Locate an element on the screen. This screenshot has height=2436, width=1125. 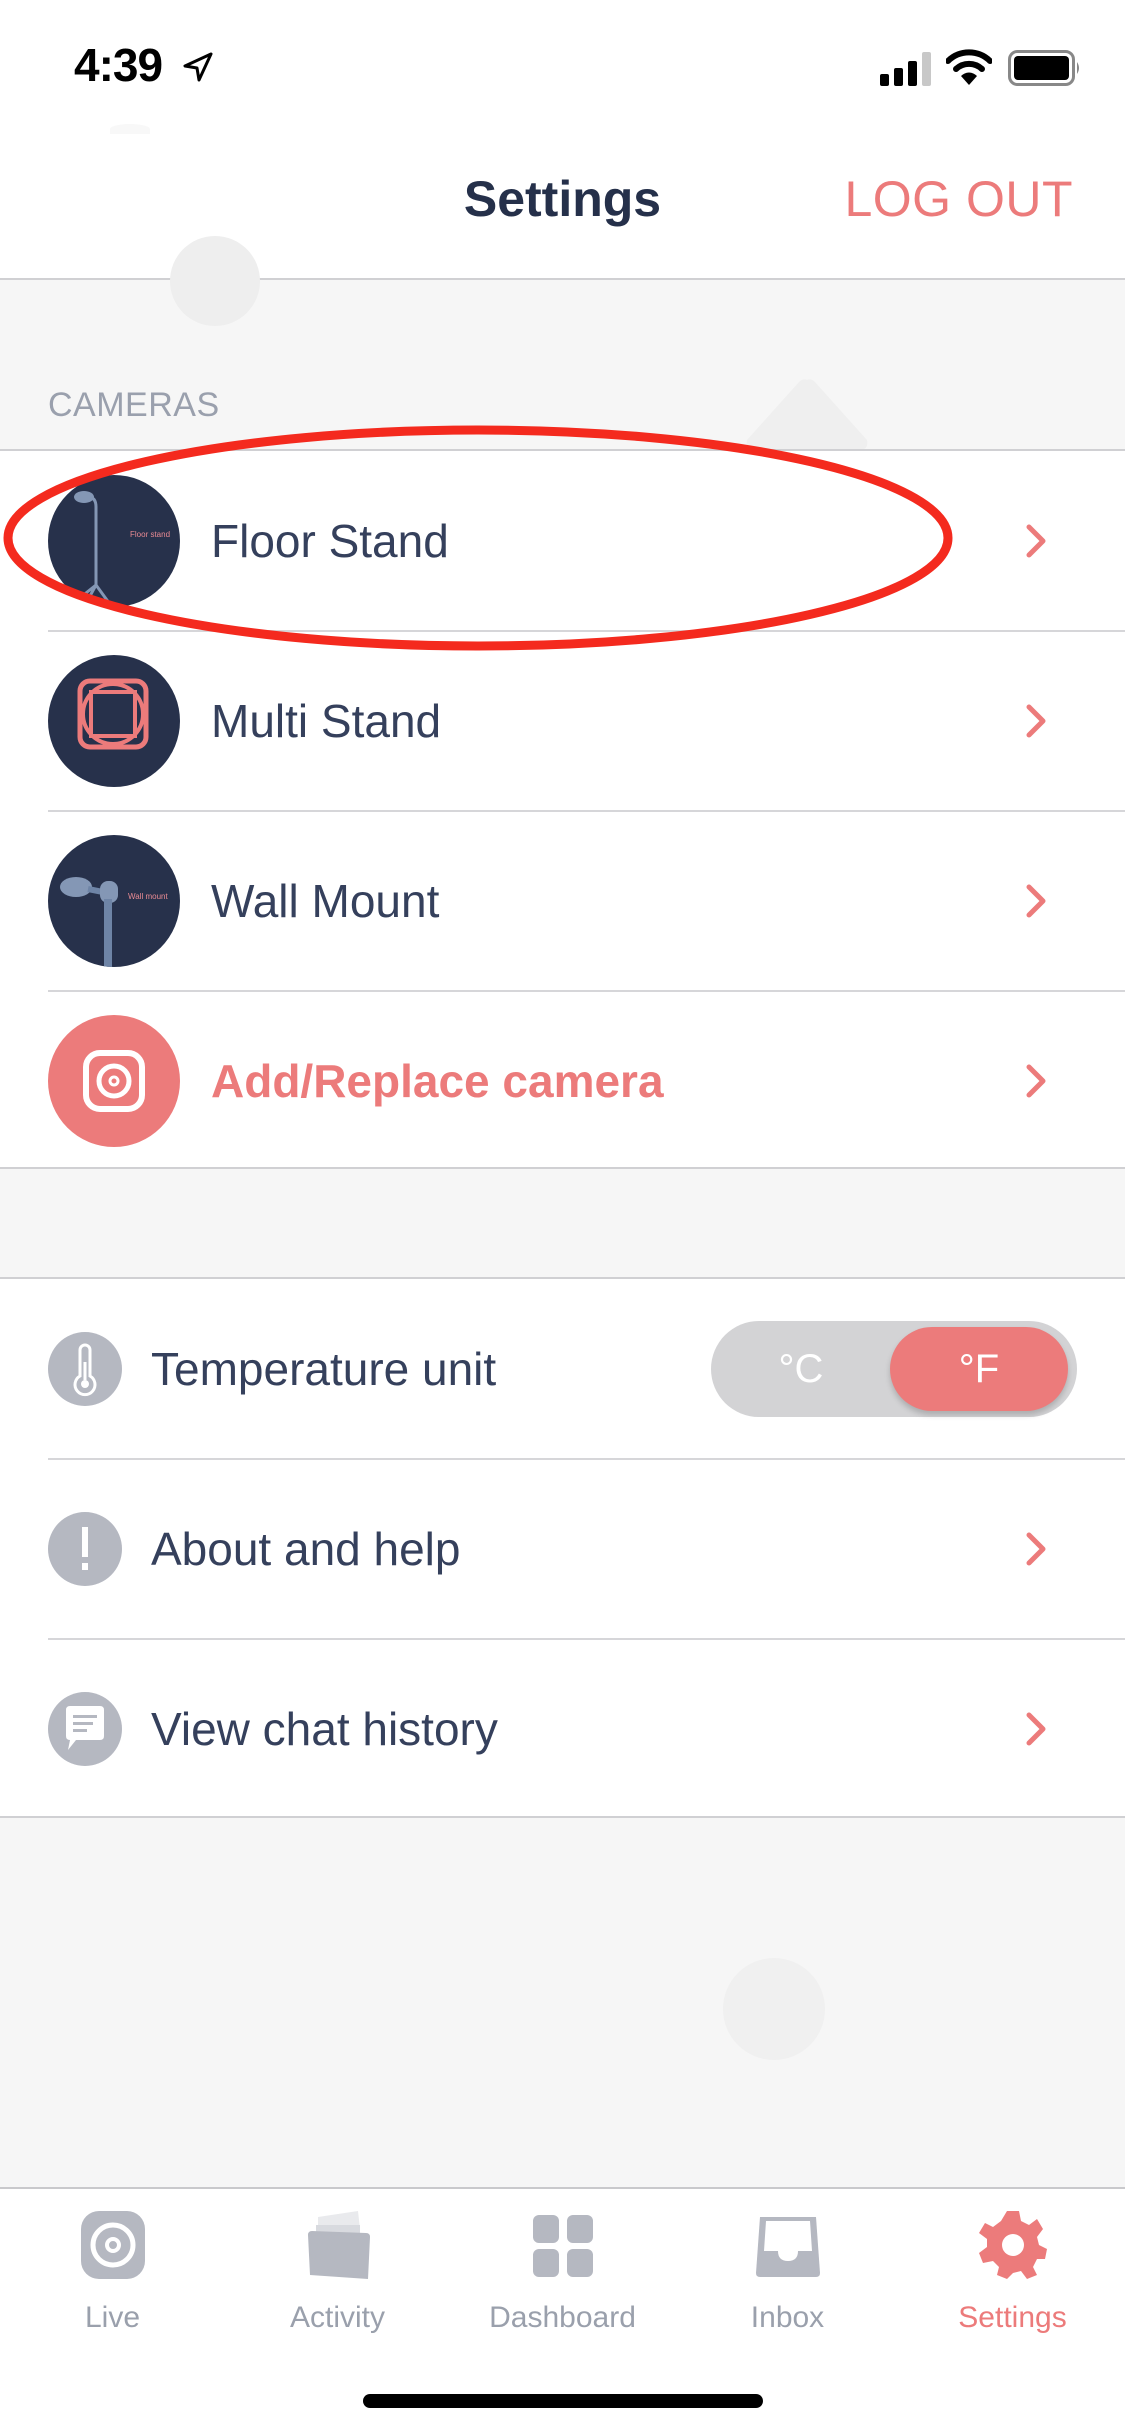
chat-bubble-icon is located at coordinates (85, 1729).